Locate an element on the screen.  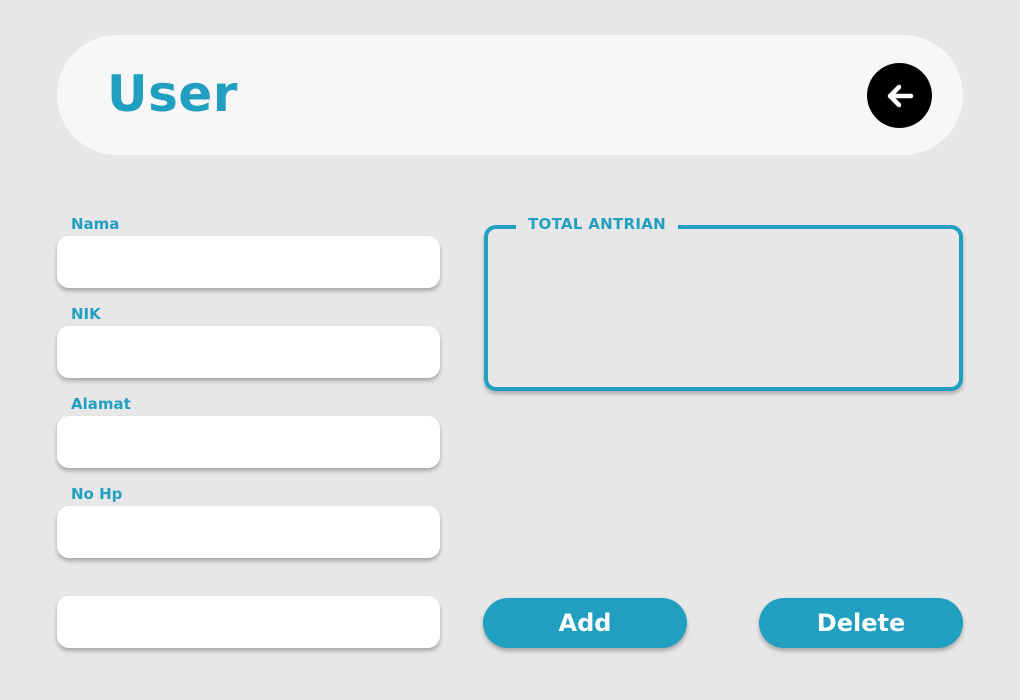
add-button: Add is located at coordinates (585, 623).